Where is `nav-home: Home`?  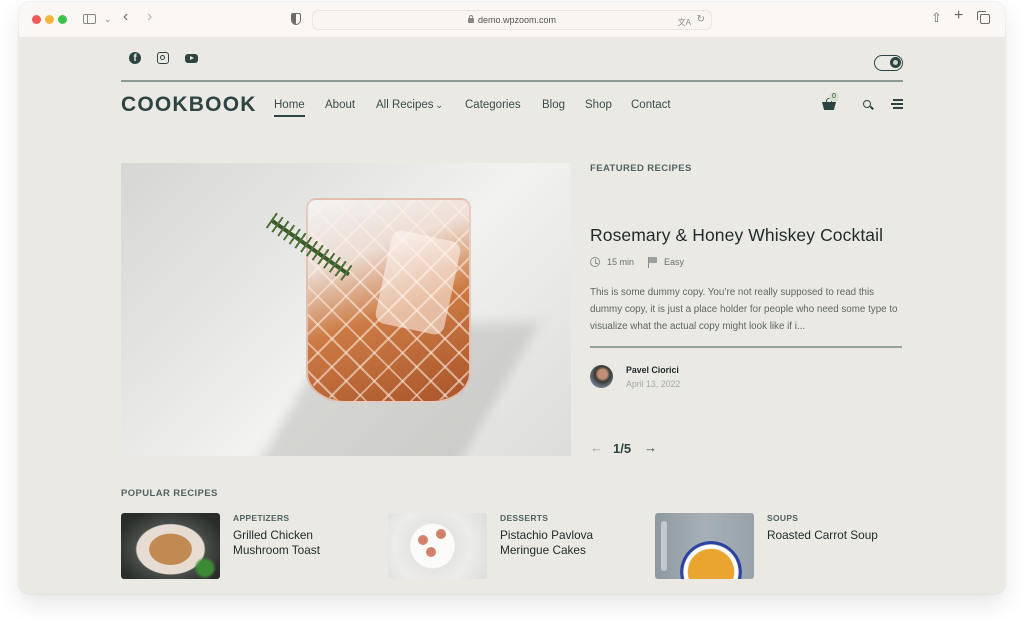 nav-home: Home is located at coordinates (289, 105).